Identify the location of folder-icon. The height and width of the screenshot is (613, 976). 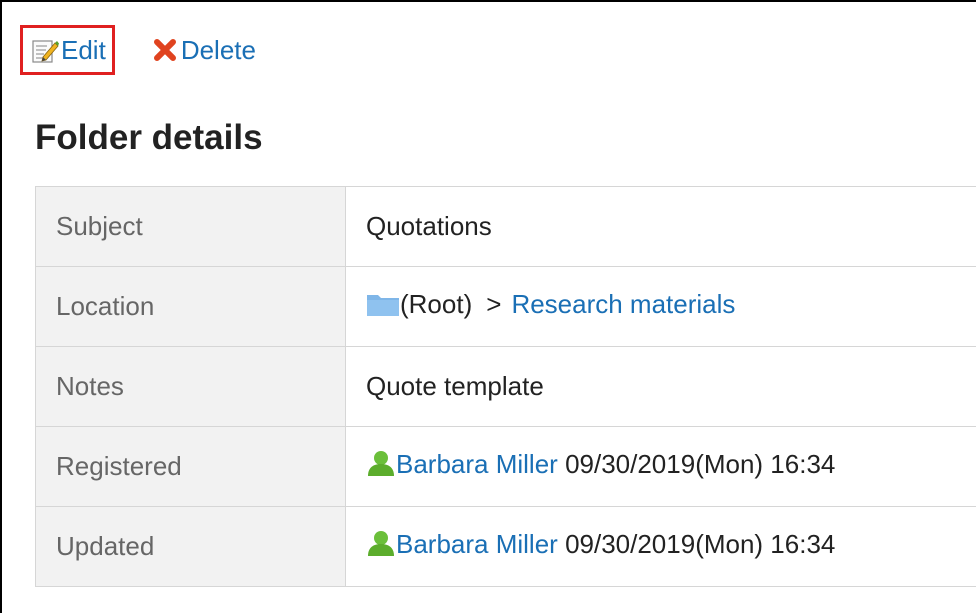
(383, 307).